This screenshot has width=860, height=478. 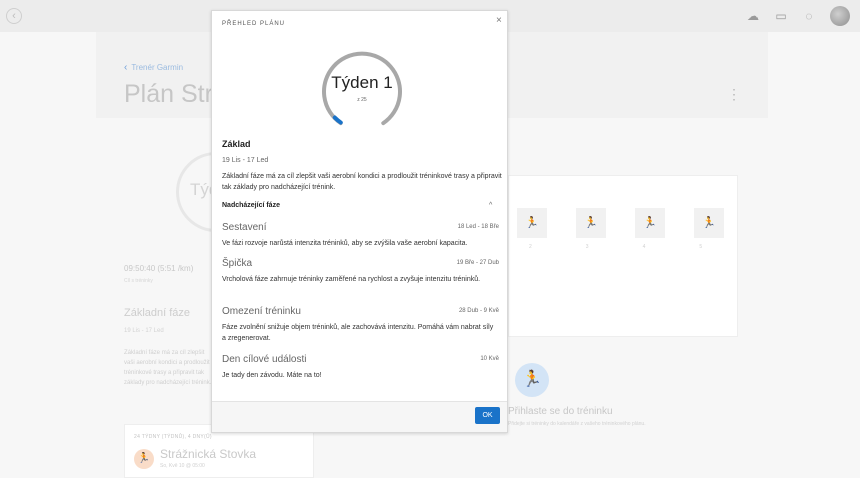 I want to click on week-numbers: 2 3 4 5, so click(x=615, y=247).